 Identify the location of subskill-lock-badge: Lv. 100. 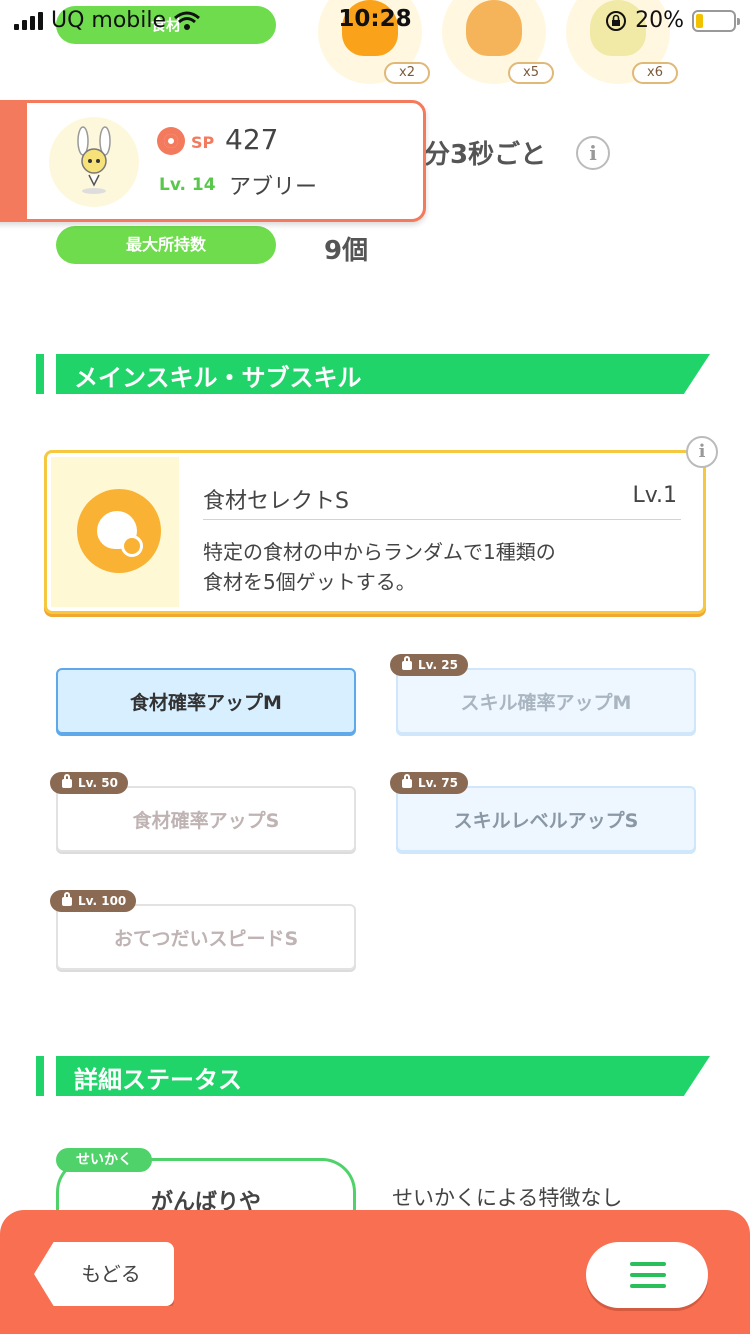
(93, 901).